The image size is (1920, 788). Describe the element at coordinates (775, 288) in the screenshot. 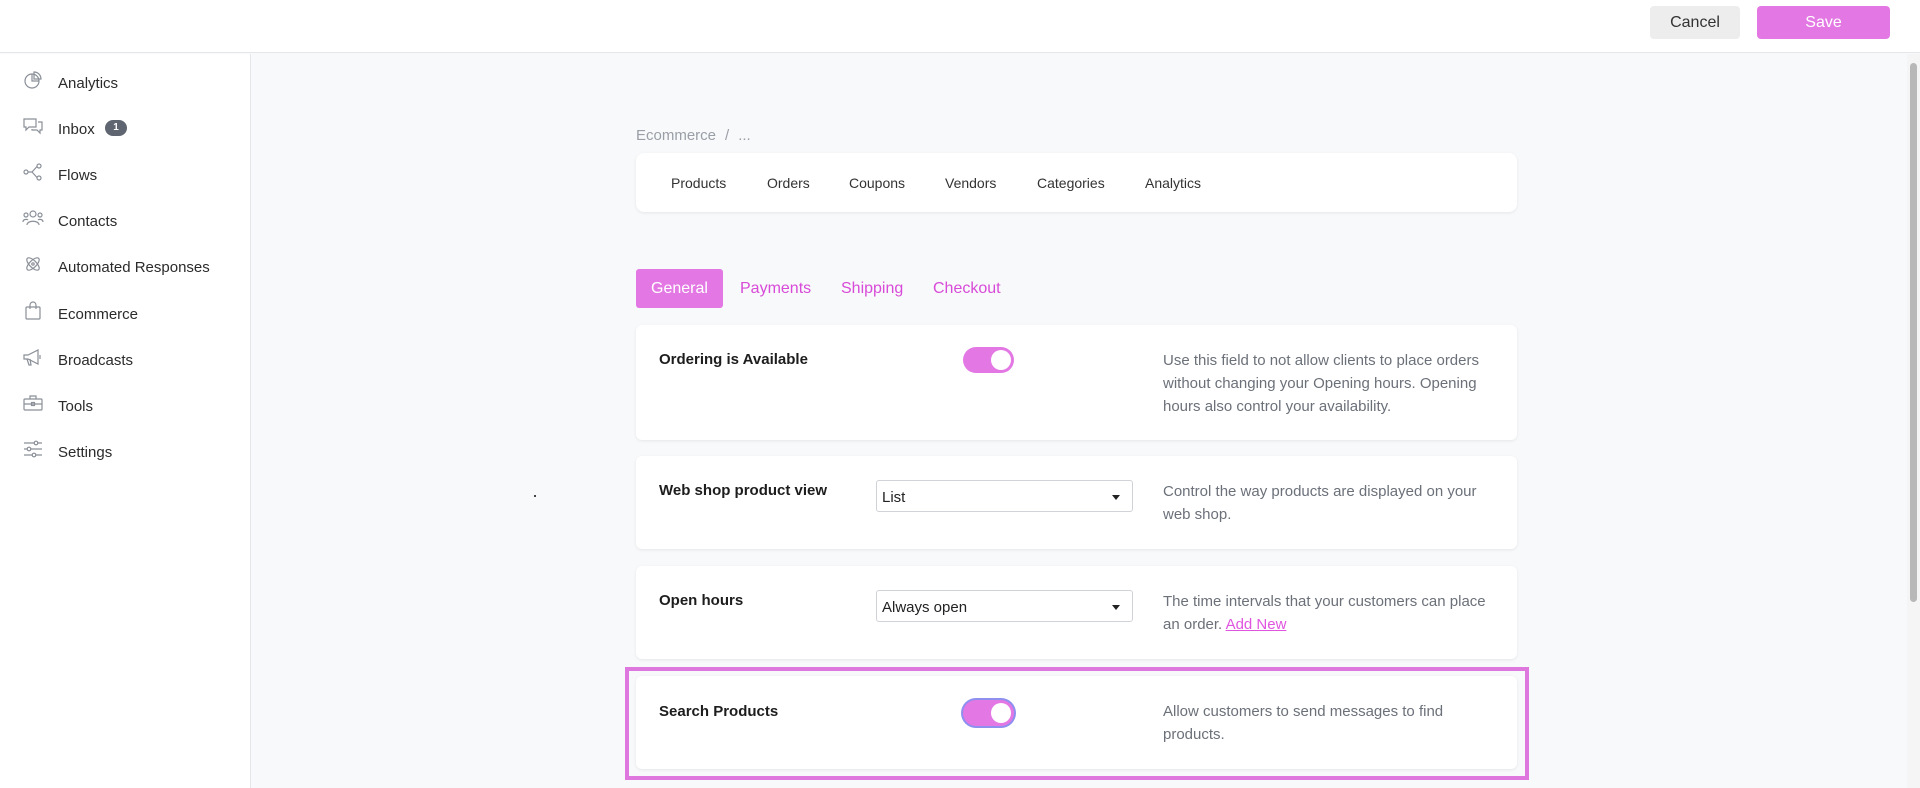

I see `subtab-payments: Payments` at that location.